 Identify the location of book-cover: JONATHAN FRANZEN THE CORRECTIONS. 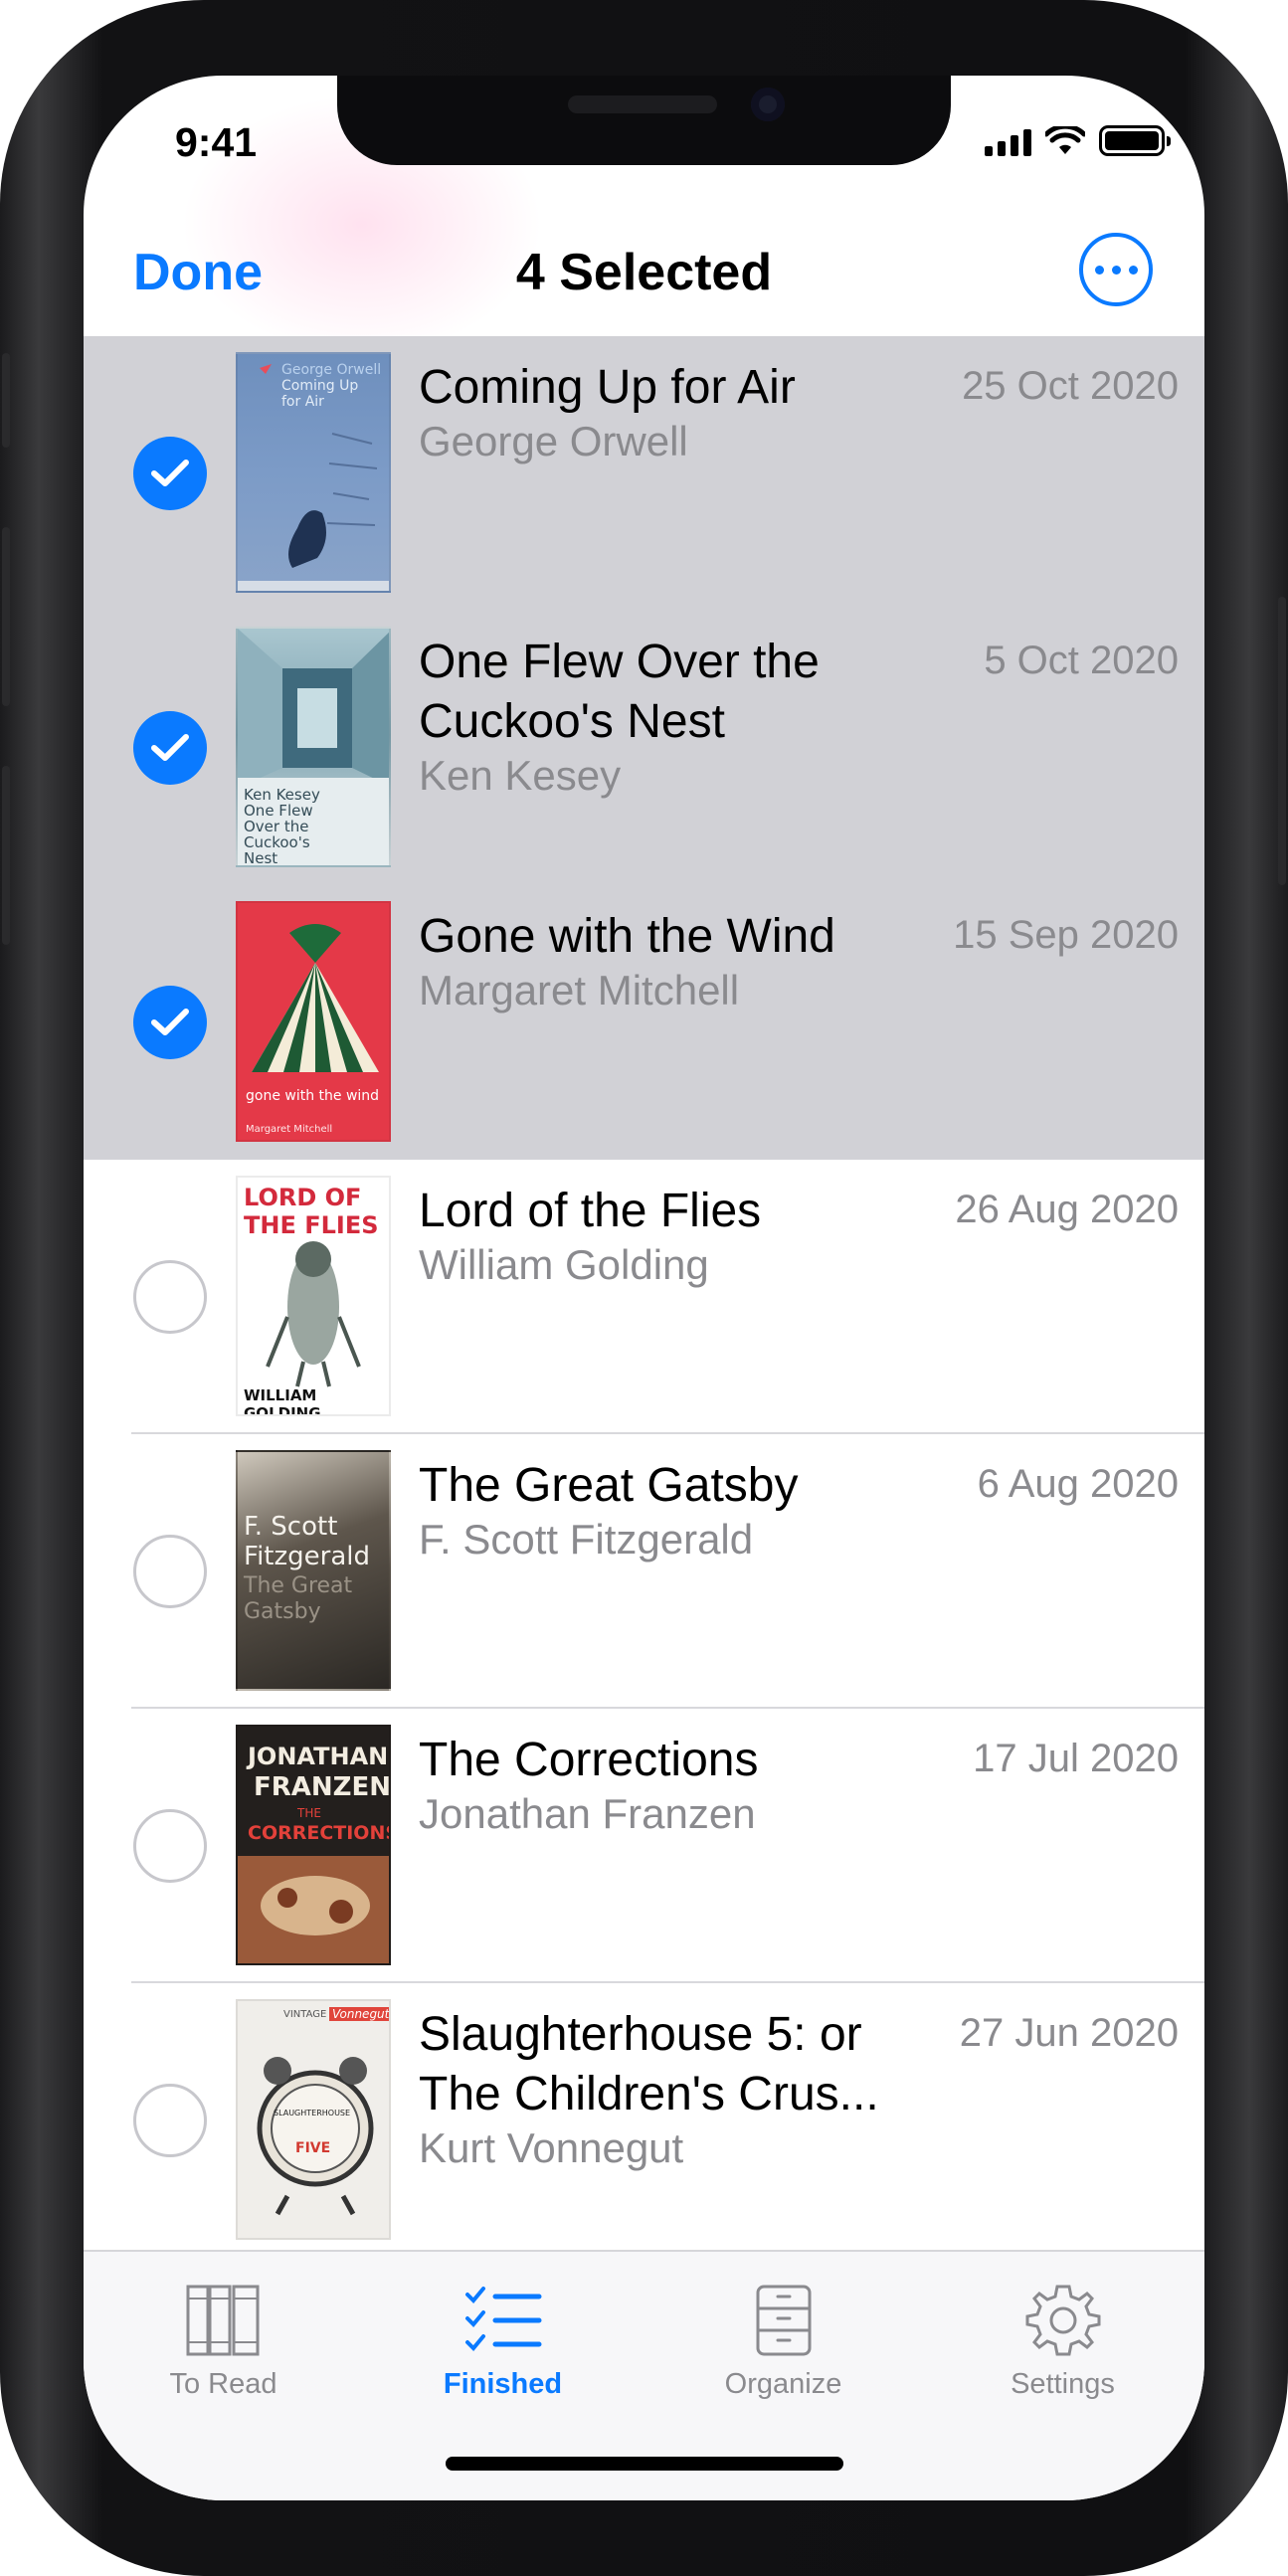
(313, 1845).